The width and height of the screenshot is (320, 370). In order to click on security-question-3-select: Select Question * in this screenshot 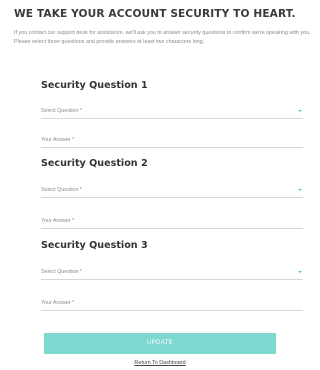, I will do `click(172, 274)`.